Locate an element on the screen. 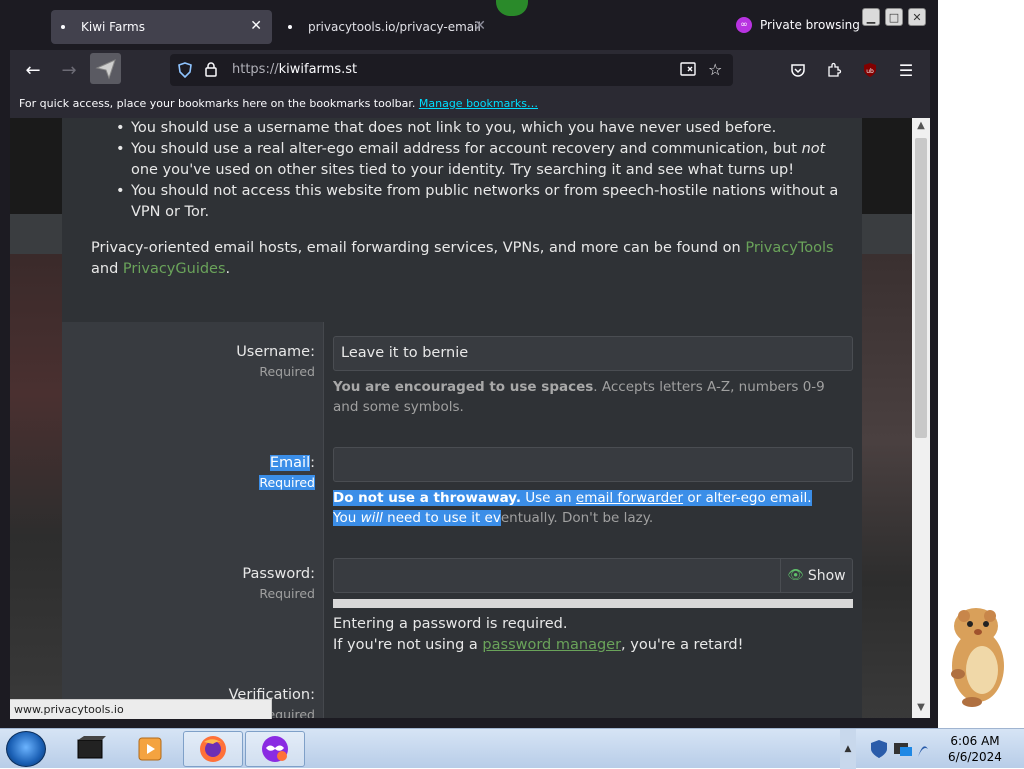 This screenshot has width=1024, height=769. privacy-and-text: and is located at coordinates (105, 269).